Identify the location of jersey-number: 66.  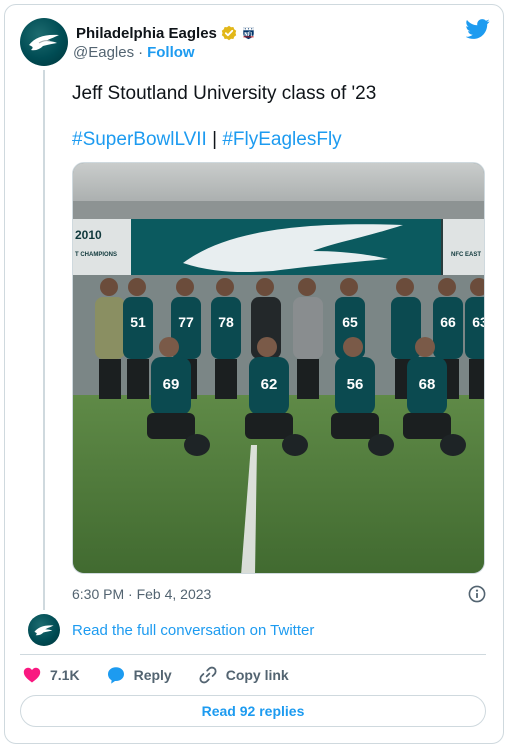
(448, 322).